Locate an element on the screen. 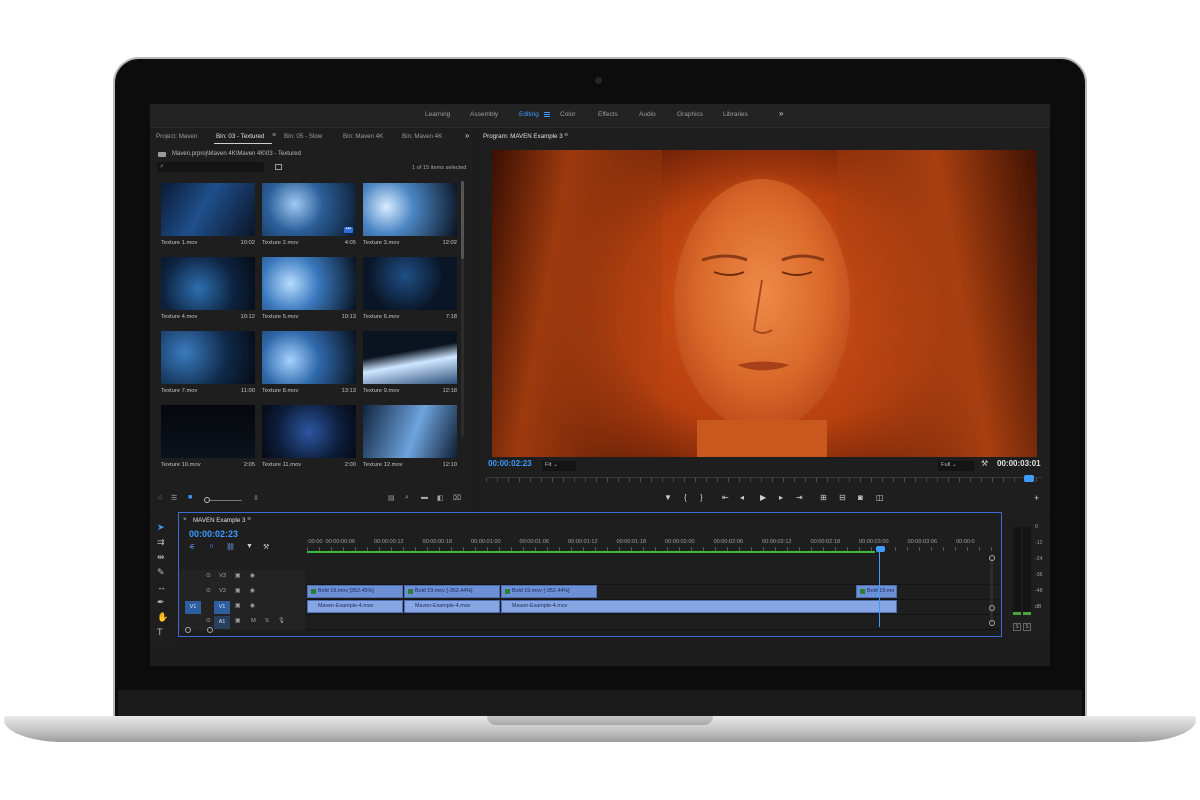 The image size is (1200, 800). tab-bin-textured: Bin: 03 - Textured is located at coordinates (240, 136).